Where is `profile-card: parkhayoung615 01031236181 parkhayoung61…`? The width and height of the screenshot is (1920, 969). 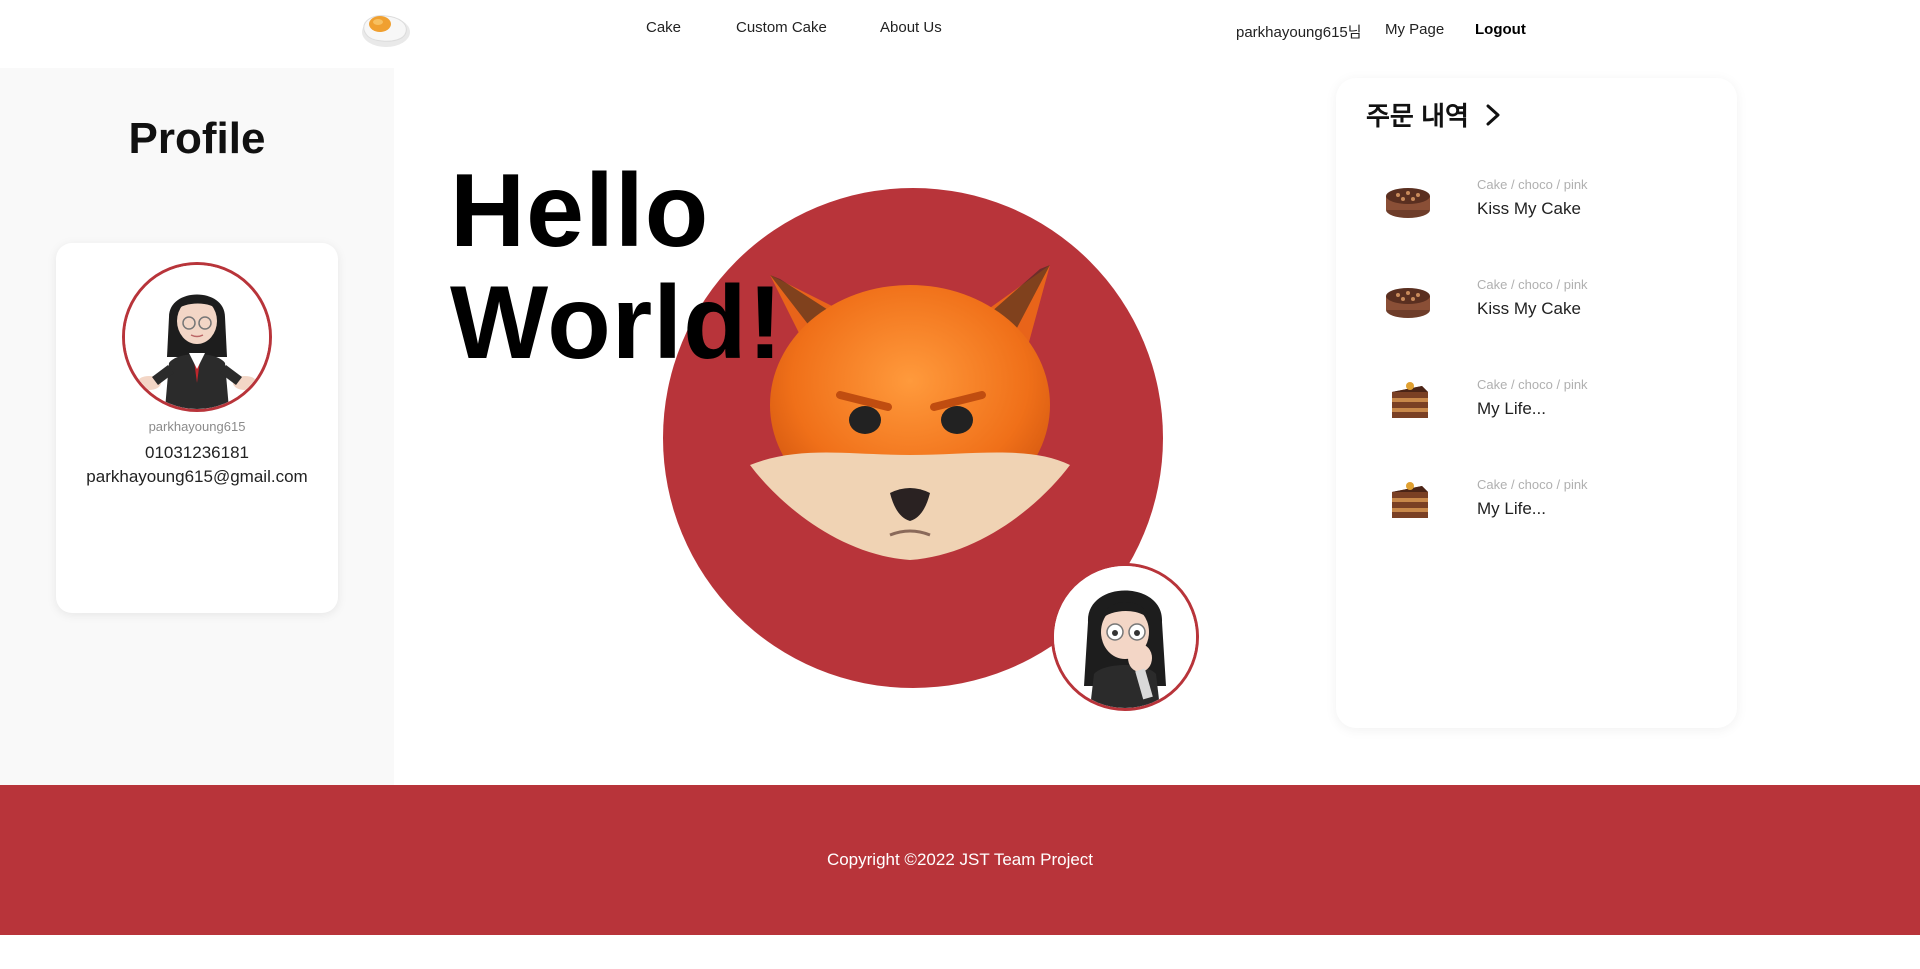
profile-card: parkhayoung615 01031236181 parkhayoung61… is located at coordinates (197, 428).